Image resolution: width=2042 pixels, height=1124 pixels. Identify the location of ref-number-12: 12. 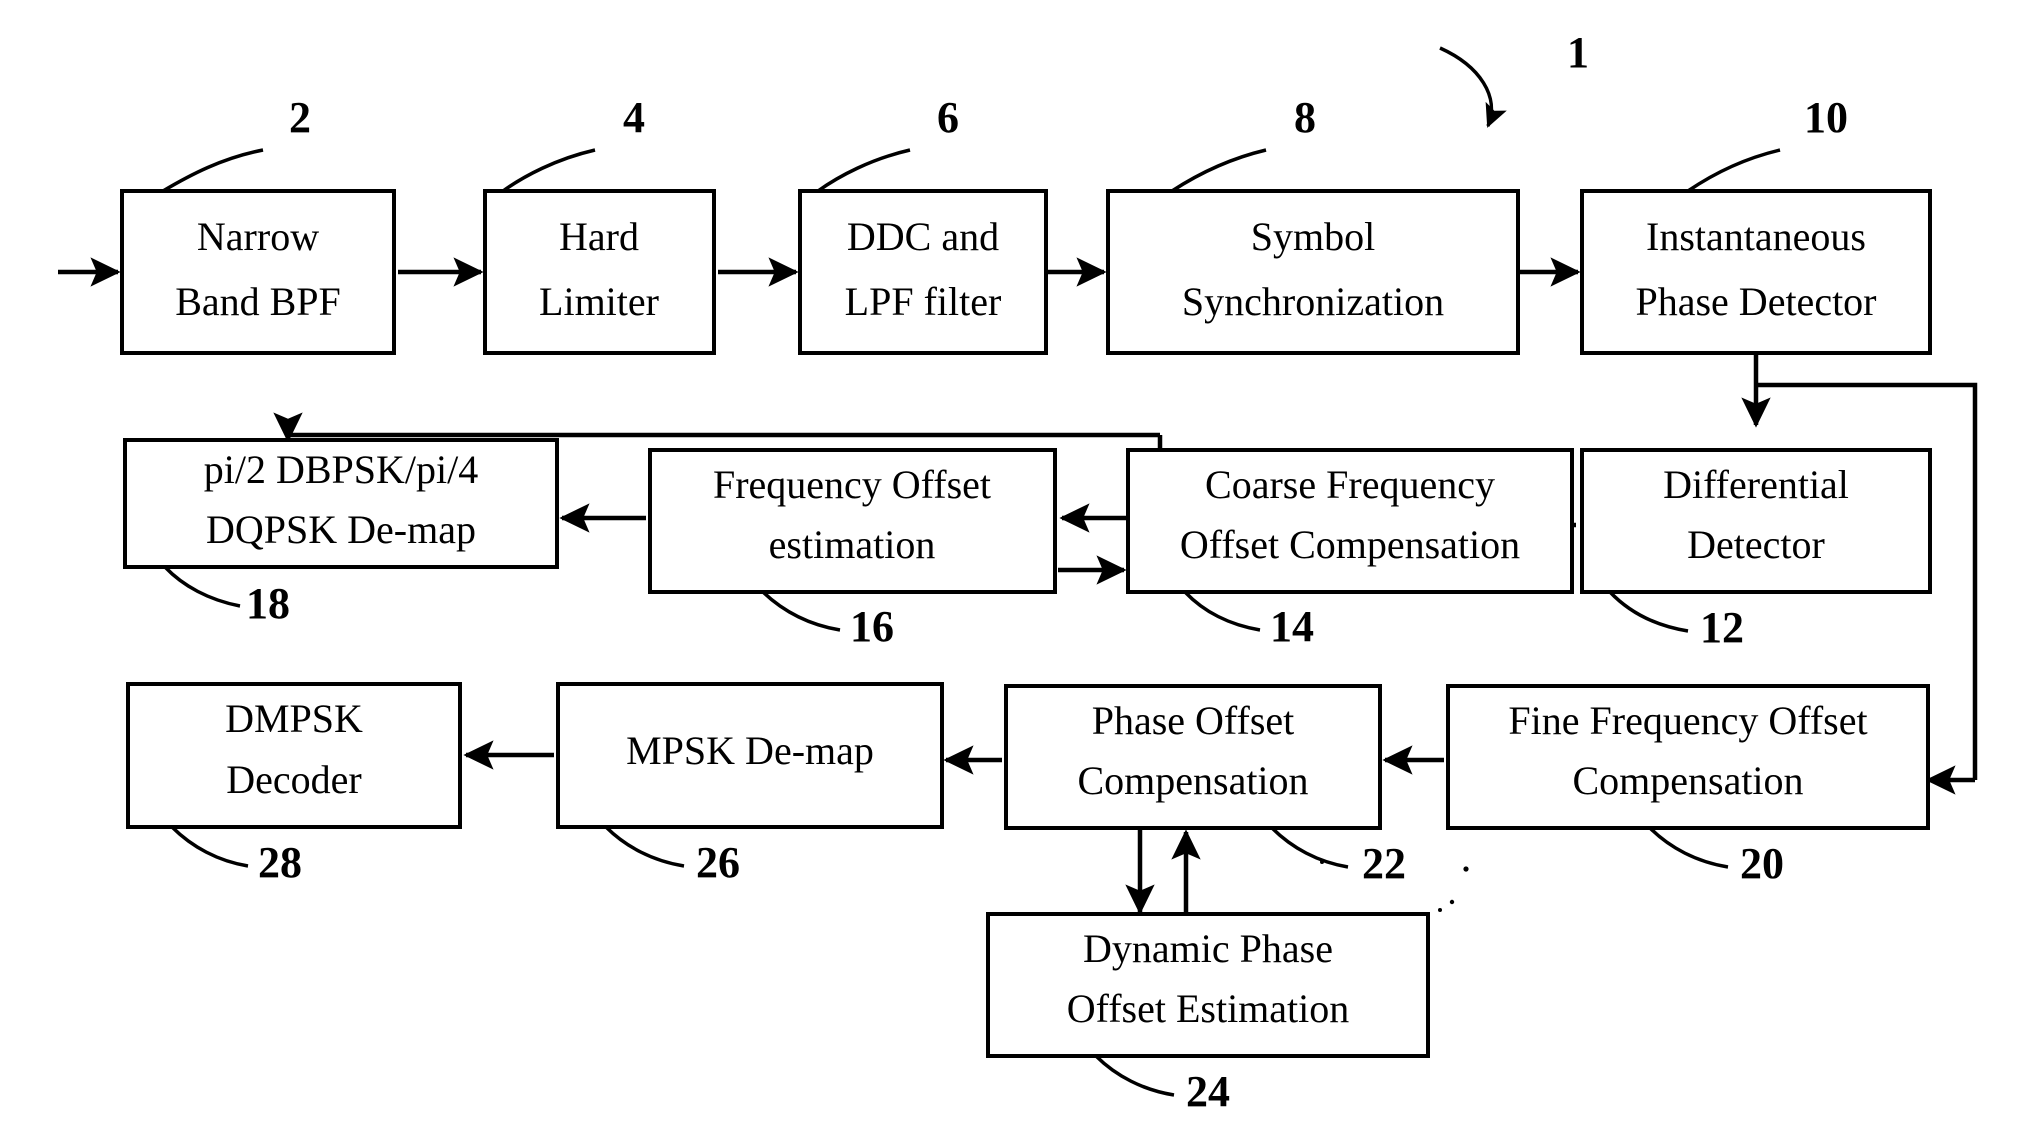
(1722, 627).